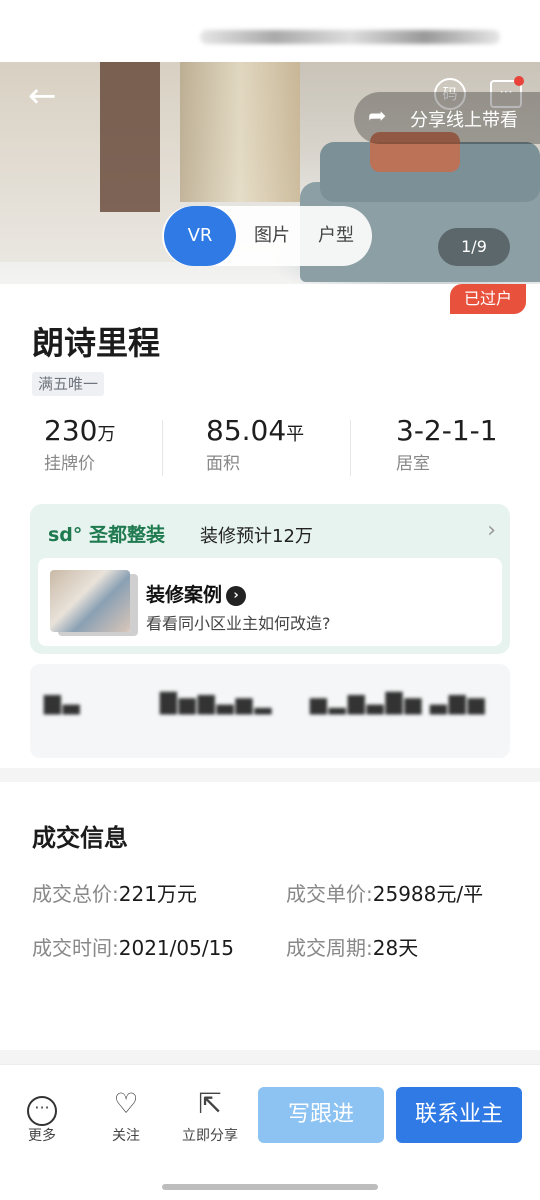  I want to click on deal-unit-price: 成交单价:25988元/平, so click(384, 892).